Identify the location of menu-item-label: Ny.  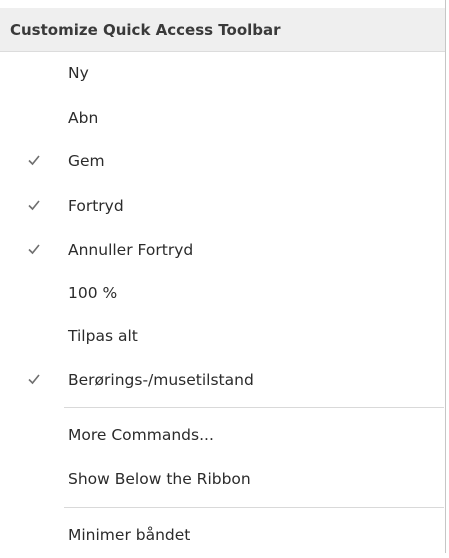
(78, 73).